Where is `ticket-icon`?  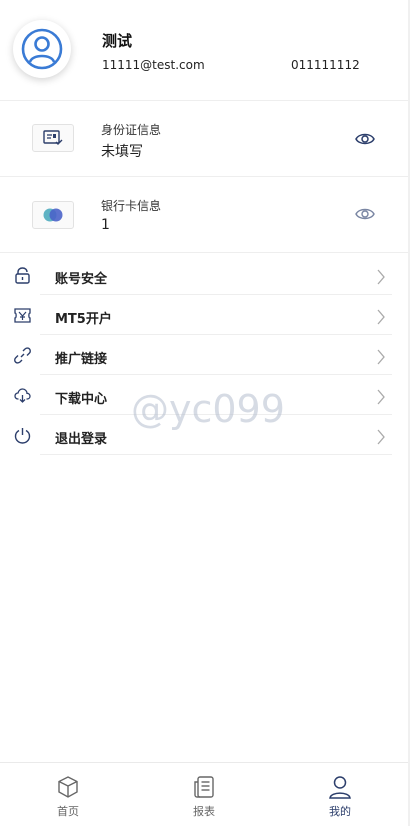
ticket-icon is located at coordinates (22, 315).